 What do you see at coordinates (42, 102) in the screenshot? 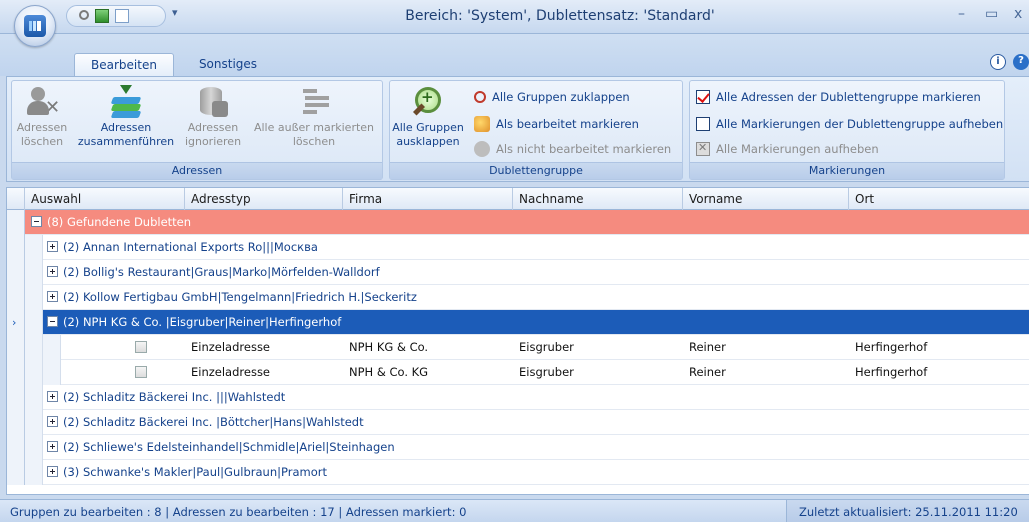
I see `person-delete-icon: ✕` at bounding box center [42, 102].